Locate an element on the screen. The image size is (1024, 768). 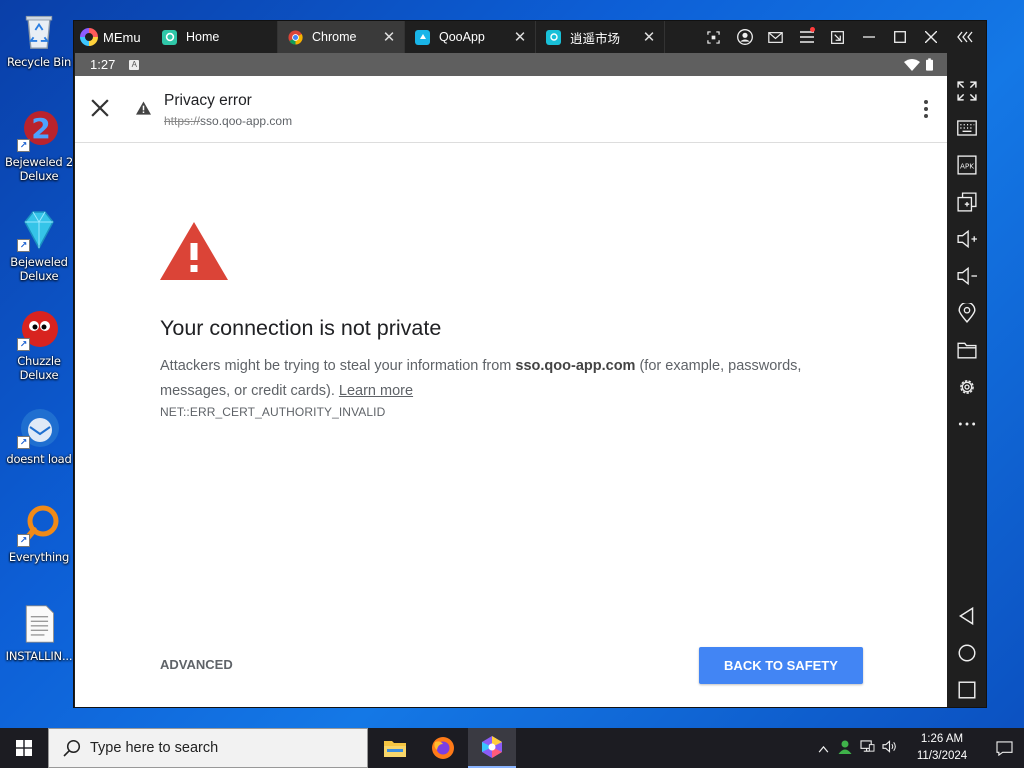
location-icon is located at coordinates (966, 313).